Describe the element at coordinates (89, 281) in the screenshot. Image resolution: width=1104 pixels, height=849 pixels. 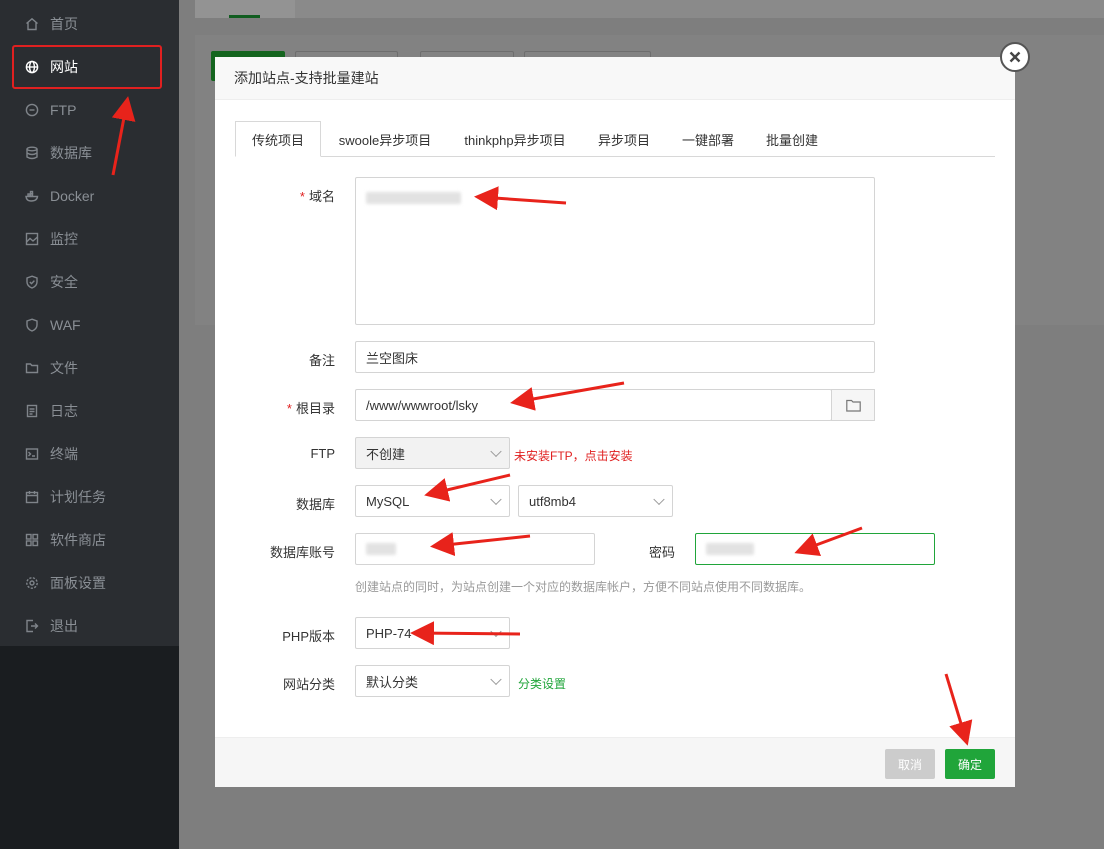
I see `sidebar-item-security: 安全` at that location.